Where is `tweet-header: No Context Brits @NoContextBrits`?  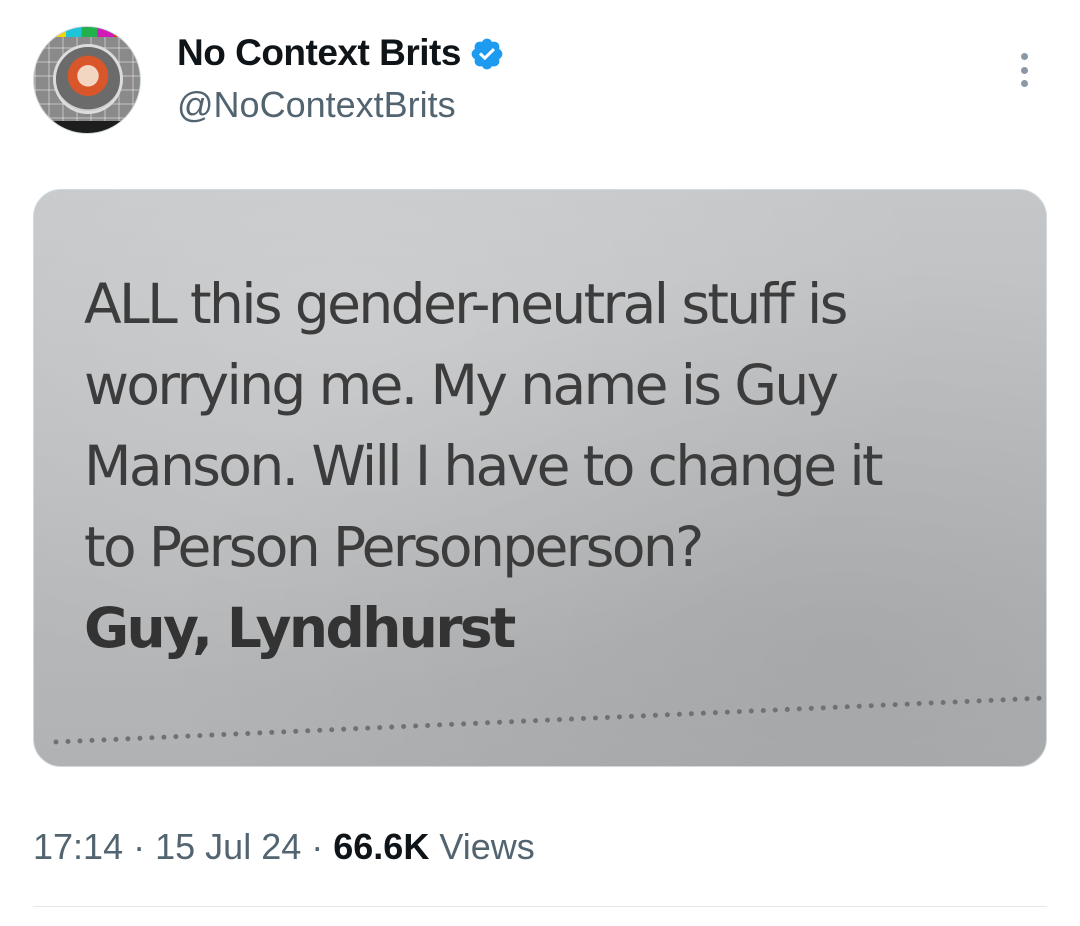 tweet-header: No Context Brits @NoContextBrits is located at coordinates (543, 81).